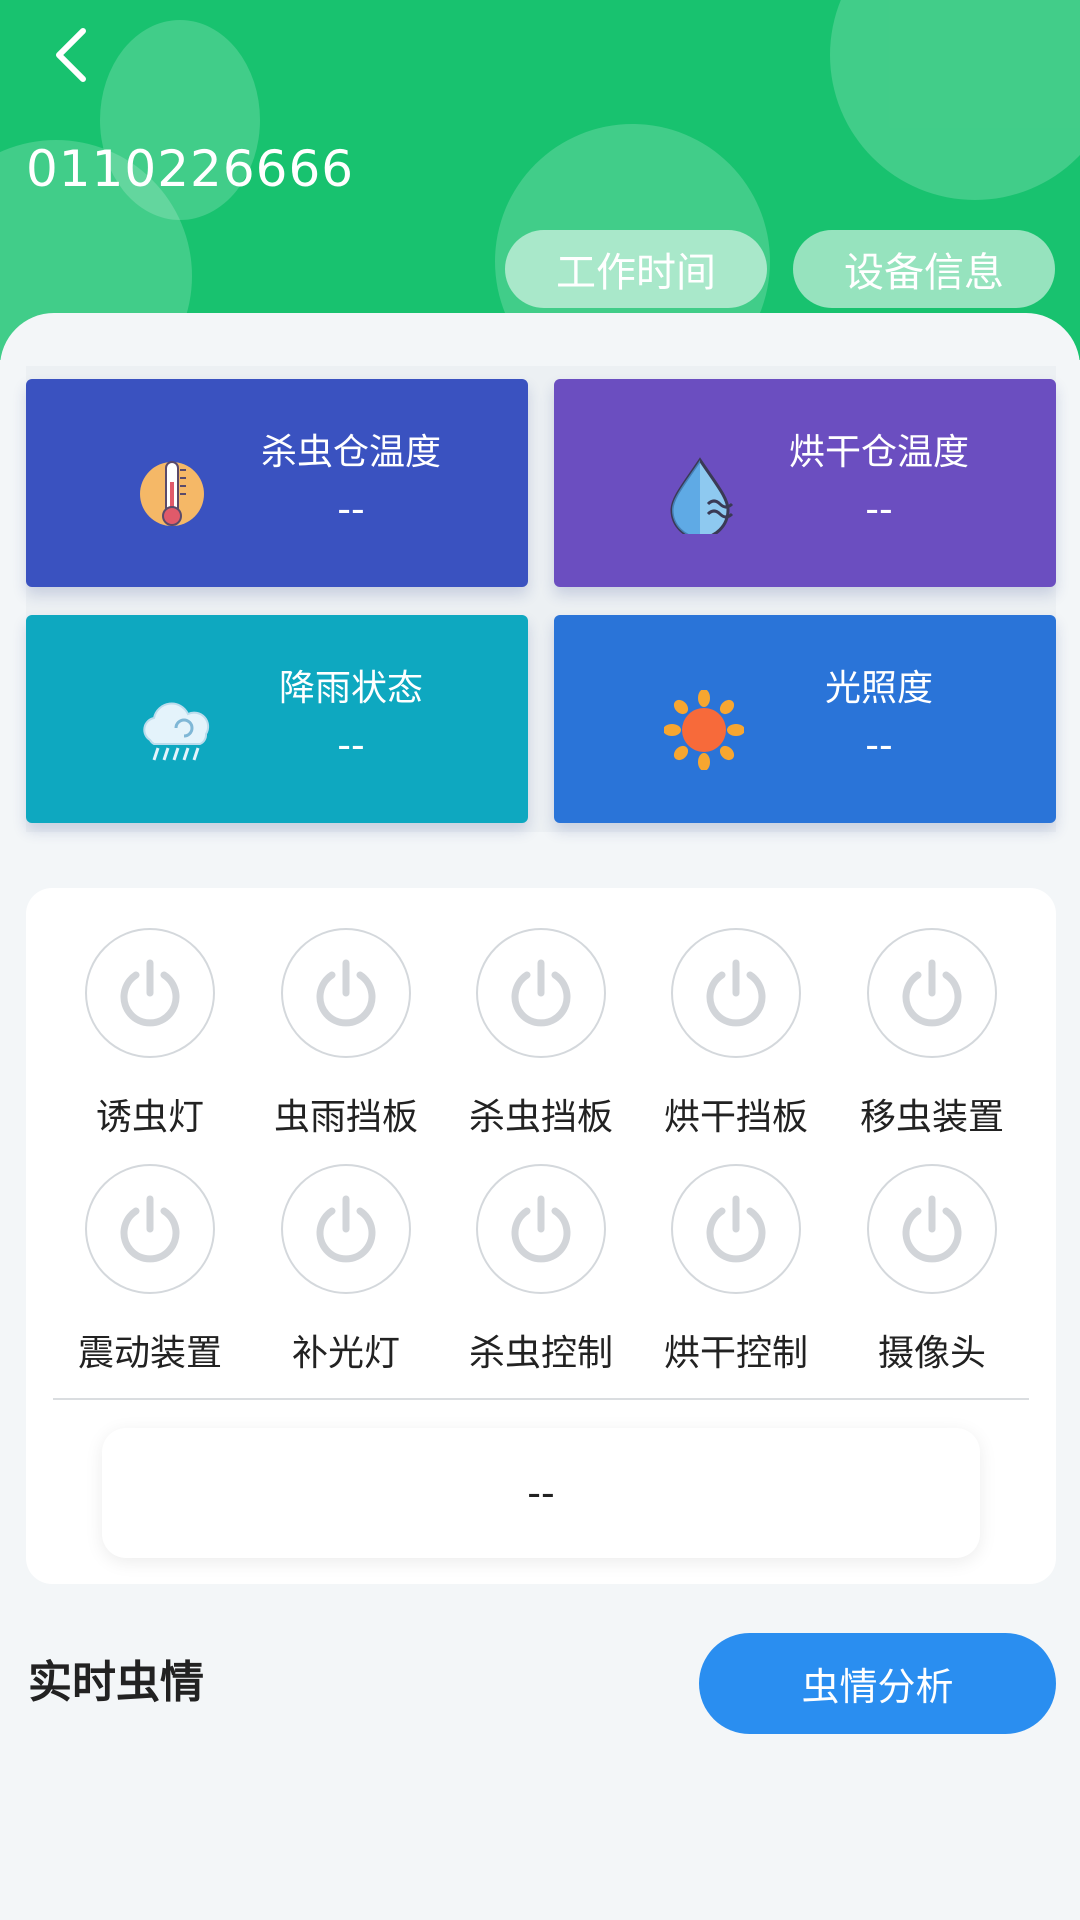  I want to click on section-title-realtime-insects: 实时虫情, so click(116, 1682).